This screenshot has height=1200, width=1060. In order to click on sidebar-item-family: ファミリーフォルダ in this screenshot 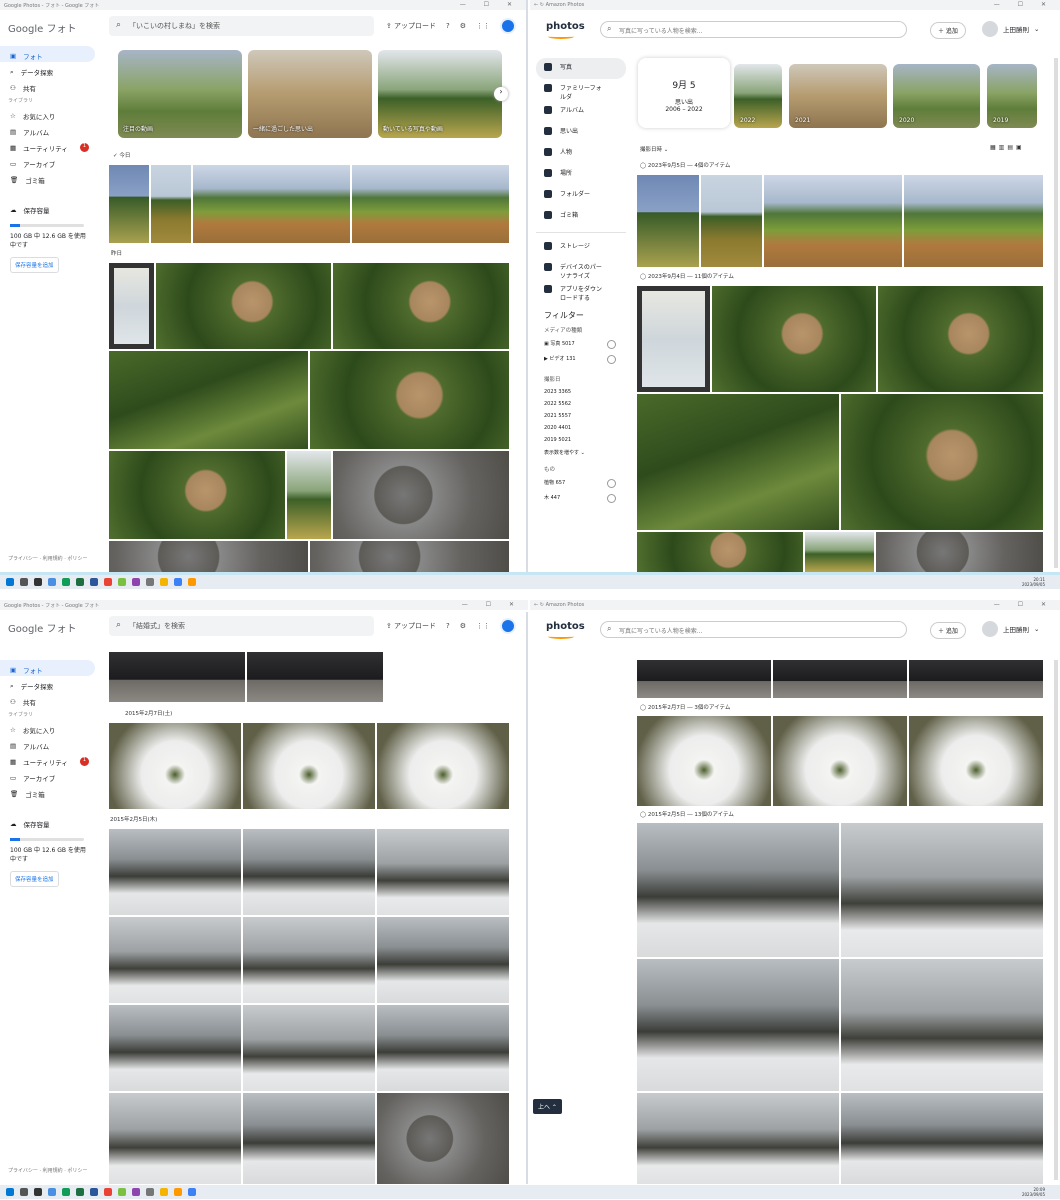, I will do `click(581, 90)`.